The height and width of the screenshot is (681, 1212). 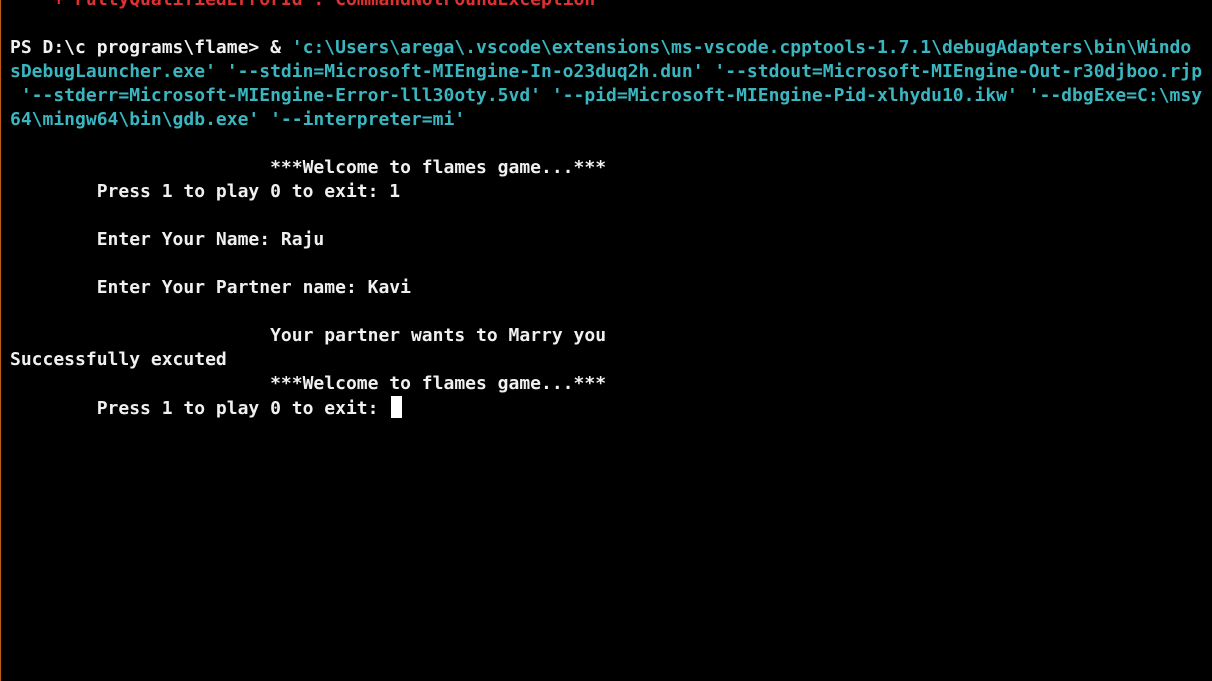 I want to click on prompt: PS D:\c programs\flame>, so click(x=135, y=47).